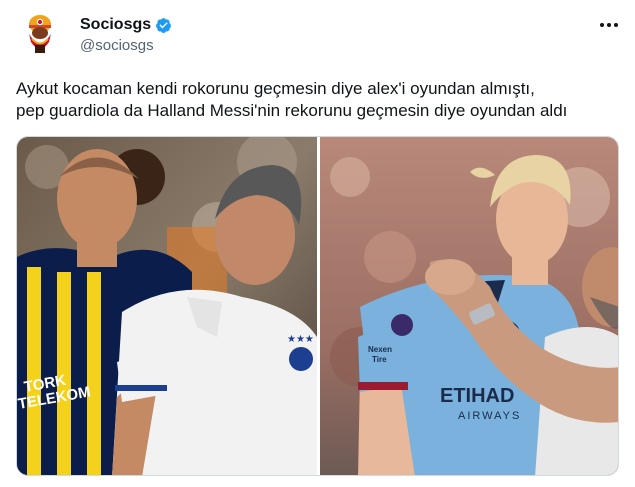 The height and width of the screenshot is (487, 635). Describe the element at coordinates (380, 349) in the screenshot. I see `svg-text: Nexen` at that location.